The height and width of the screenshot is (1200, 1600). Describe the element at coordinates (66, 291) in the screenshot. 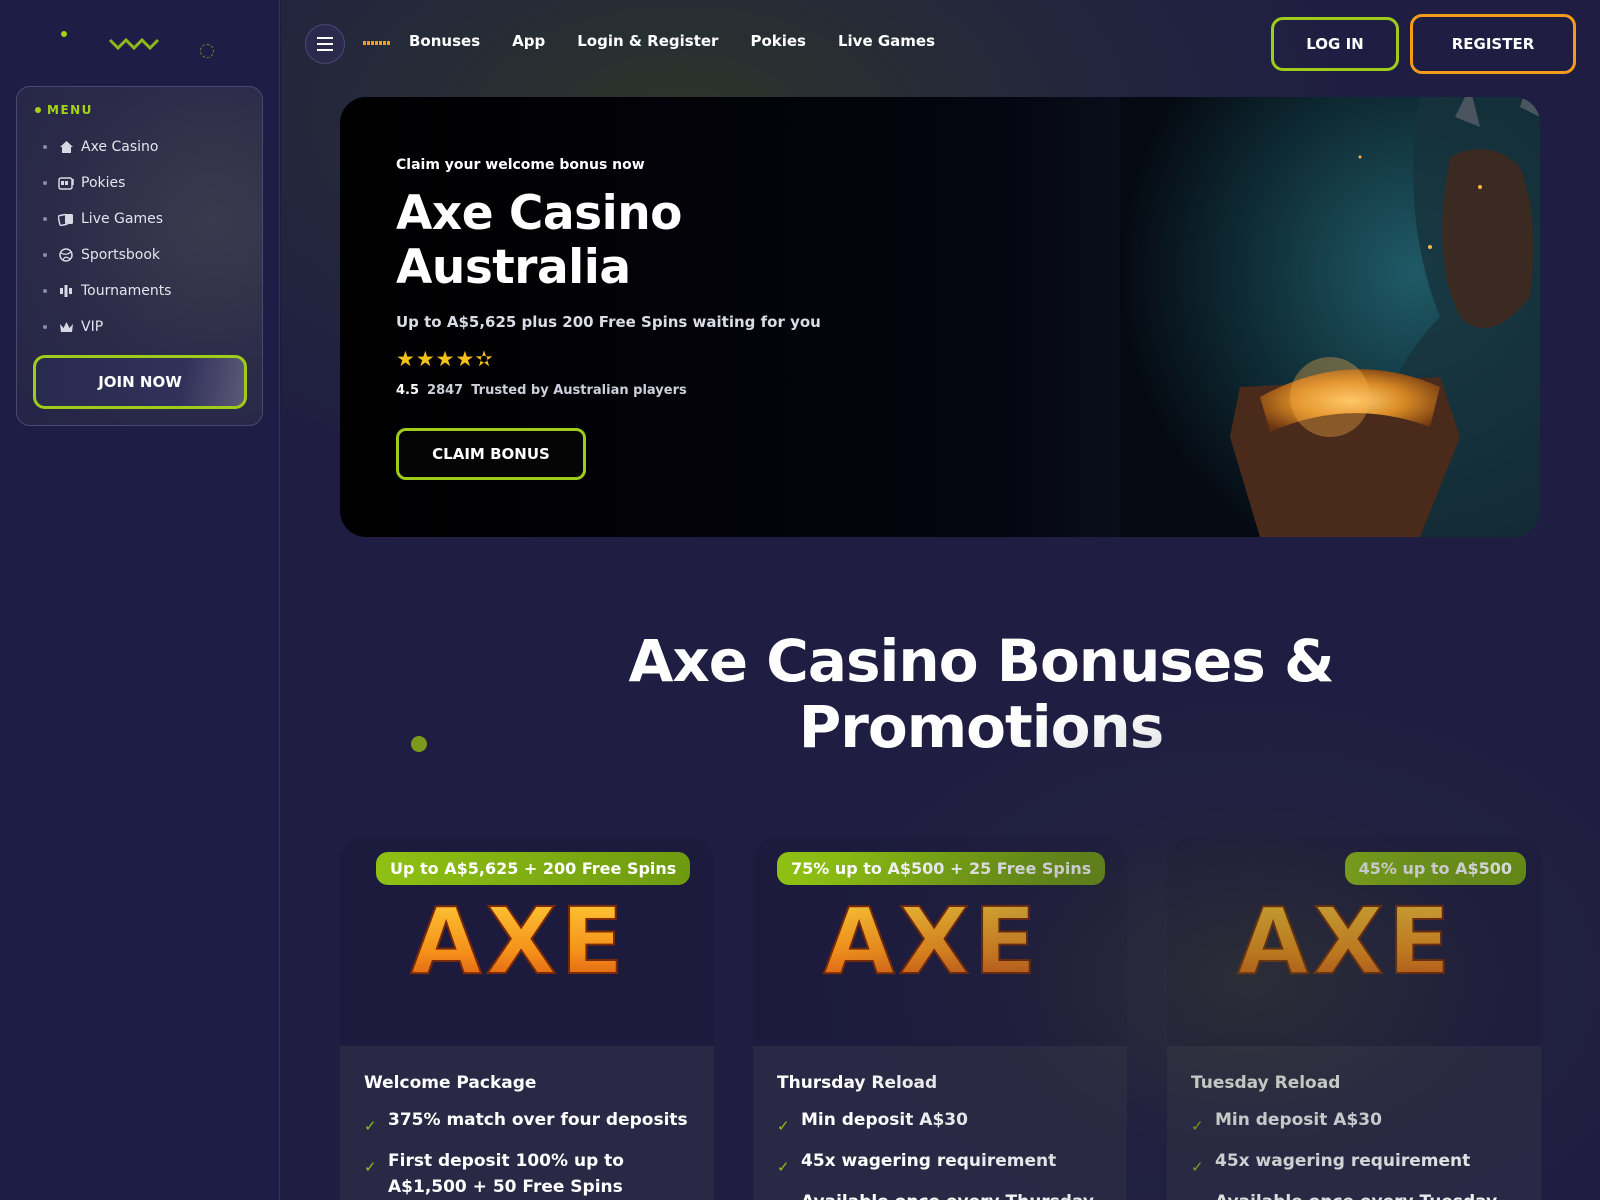

I see `trophy-icon` at that location.